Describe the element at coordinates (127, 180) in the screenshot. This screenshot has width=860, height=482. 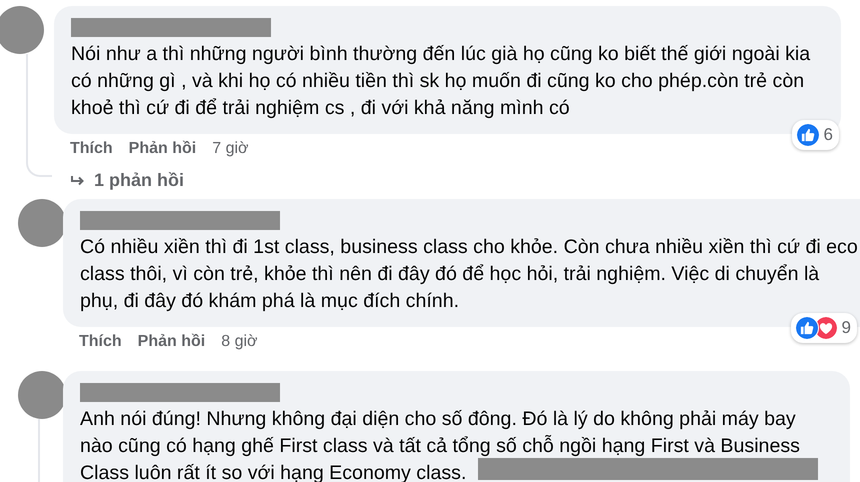
I see `view-replies-link: 1 phản hồi` at that location.